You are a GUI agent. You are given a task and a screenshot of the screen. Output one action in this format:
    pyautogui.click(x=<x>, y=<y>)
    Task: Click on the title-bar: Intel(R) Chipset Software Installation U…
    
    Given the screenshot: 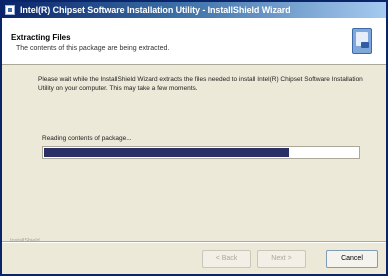 What is the action you would take?
    pyautogui.click(x=194, y=10)
    